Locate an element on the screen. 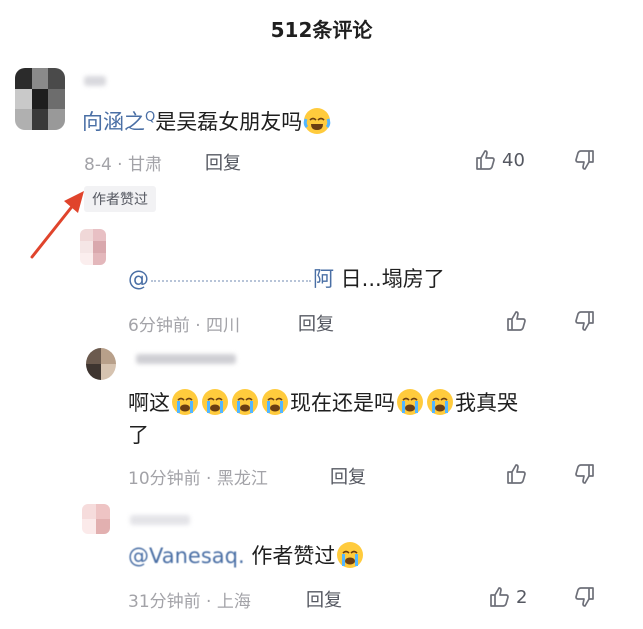 The image size is (643, 629). comment-text: 向涵之Q是吴磊女朋友吗 is located at coordinates (207, 120).